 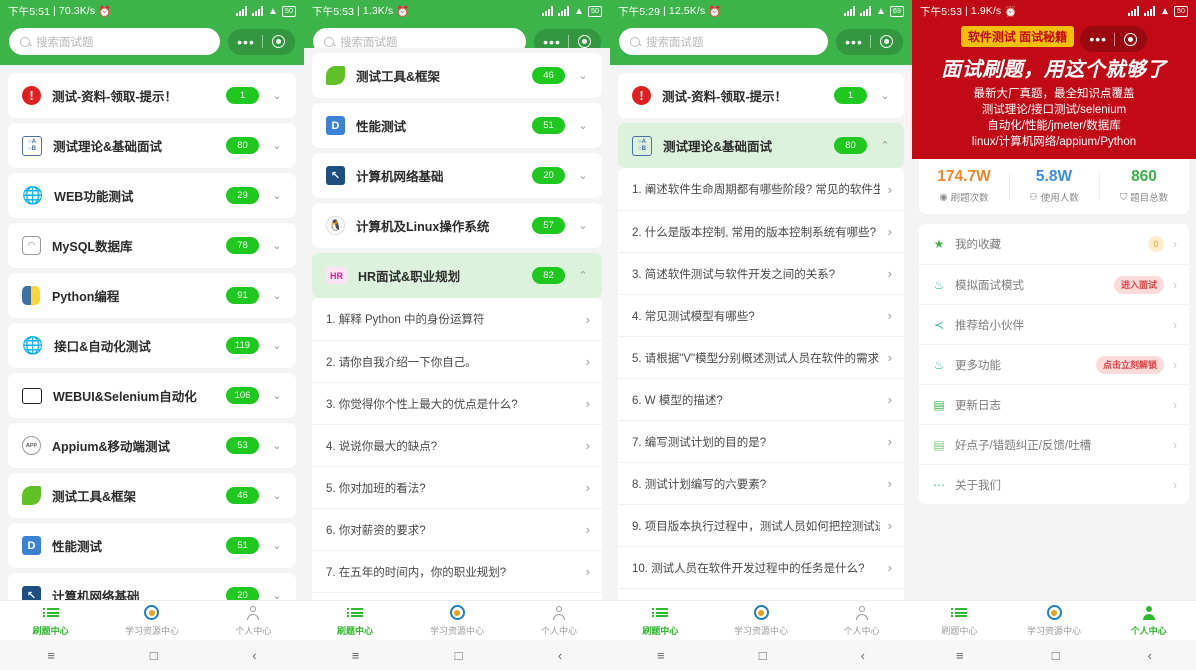 I want to click on category-card: APP Appium&移动端测试 53 ⌄, so click(x=152, y=445).